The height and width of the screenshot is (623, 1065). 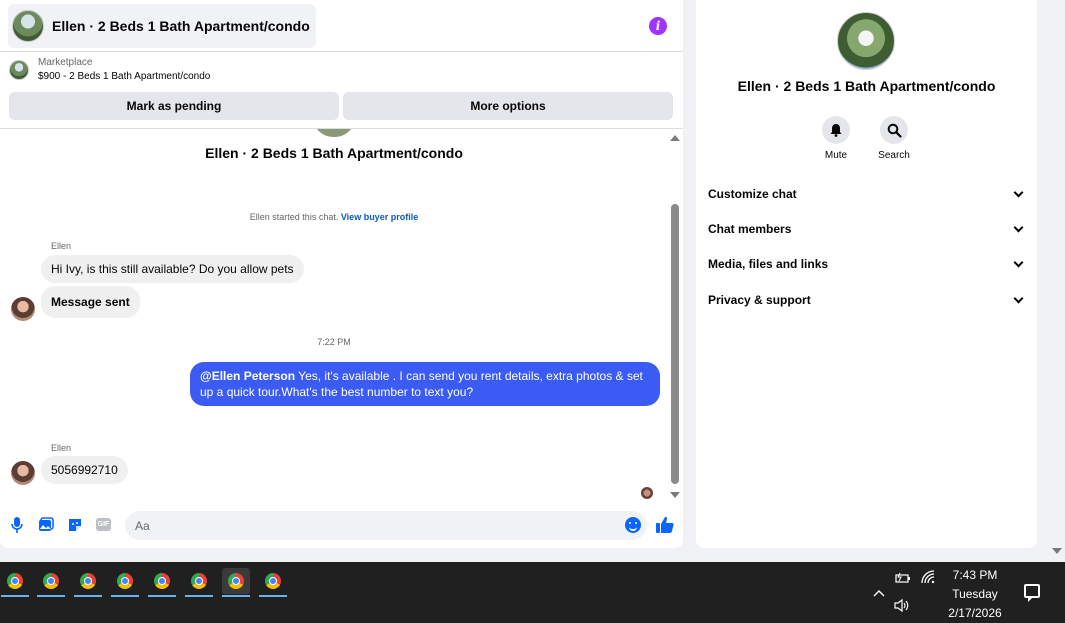 What do you see at coordinates (752, 194) in the screenshot?
I see `section-label: Customize chat` at bounding box center [752, 194].